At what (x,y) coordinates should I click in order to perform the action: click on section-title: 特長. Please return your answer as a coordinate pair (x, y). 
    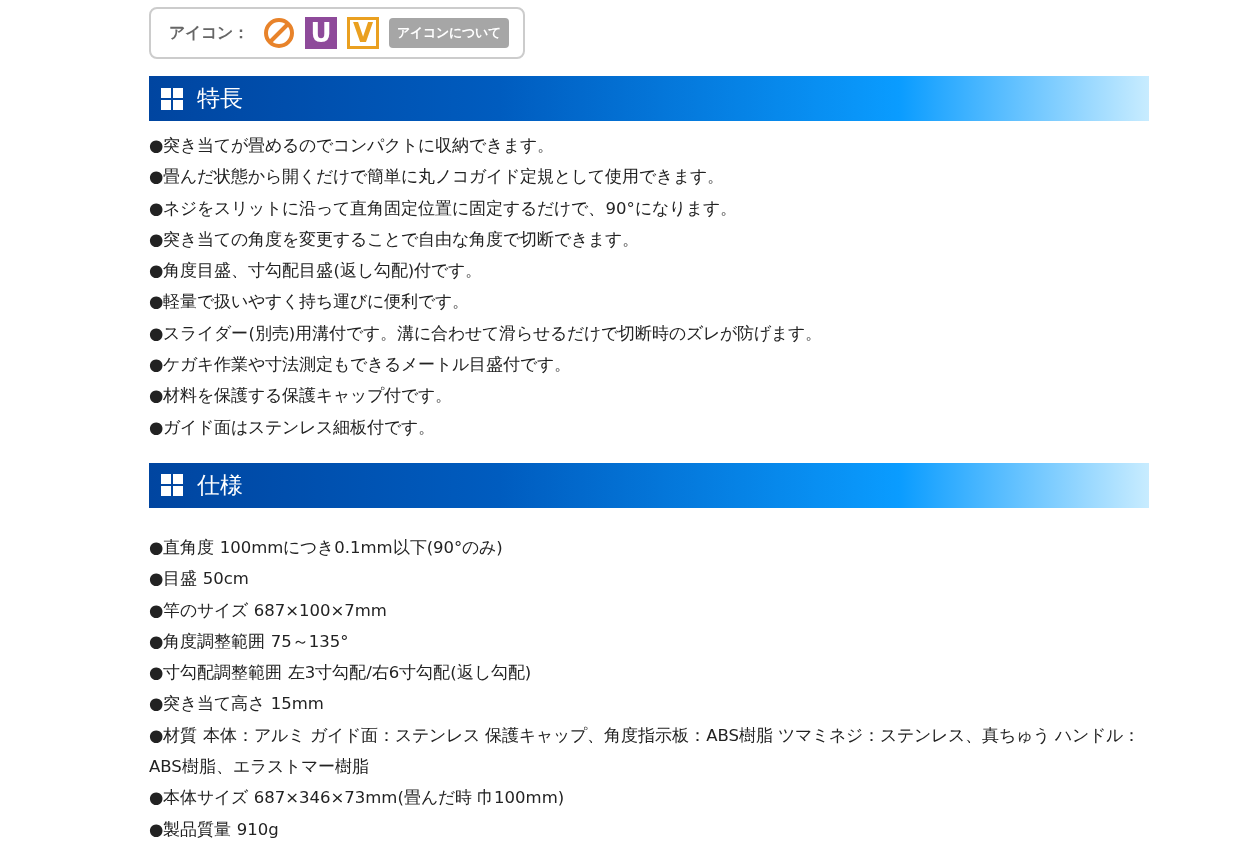
    Looking at the image, I should click on (220, 98).